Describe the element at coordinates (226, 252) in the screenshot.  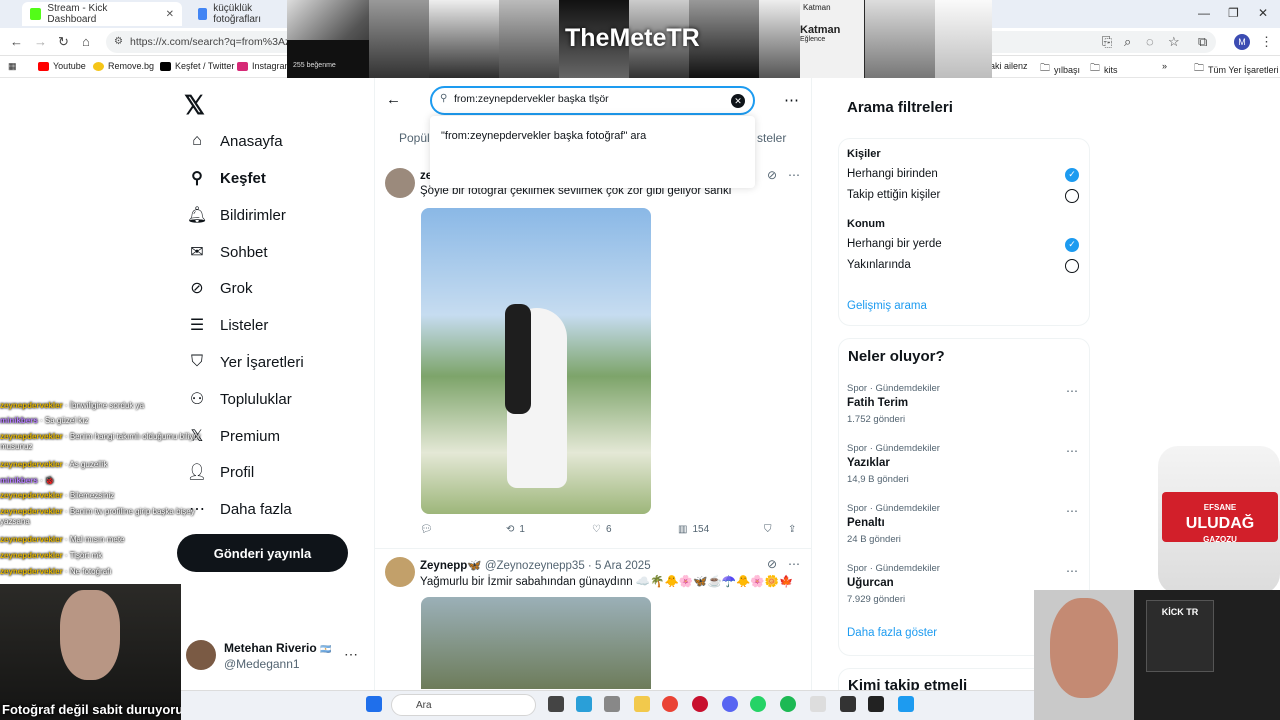
I see `nav-item-sohbet: ✉ Sohbet` at that location.